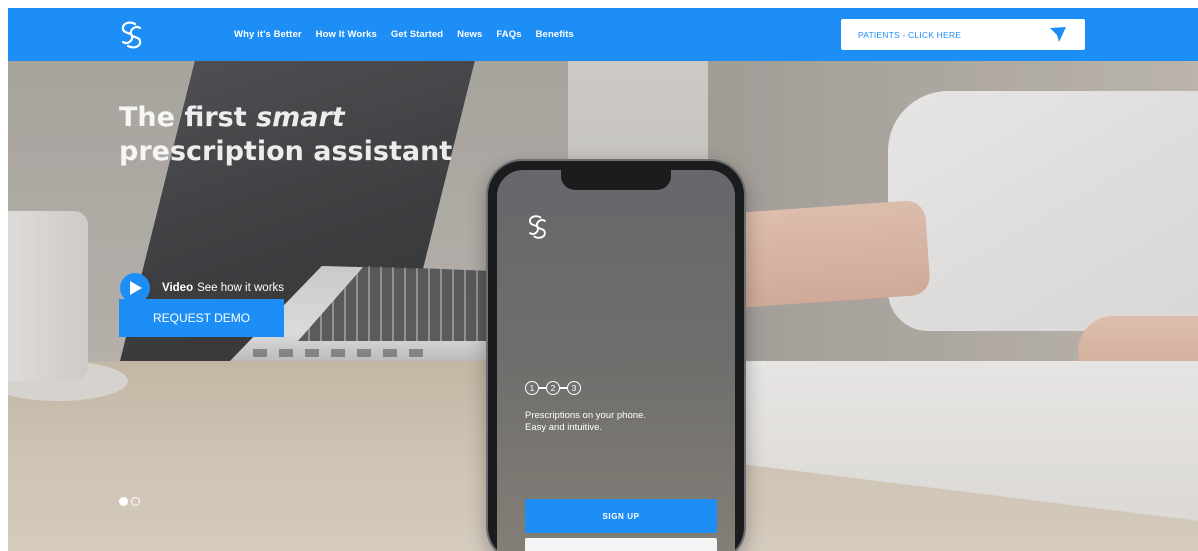 This screenshot has height=551, width=1198. Describe the element at coordinates (555, 34) in the screenshot. I see `nav-benefits: Benefits` at that location.